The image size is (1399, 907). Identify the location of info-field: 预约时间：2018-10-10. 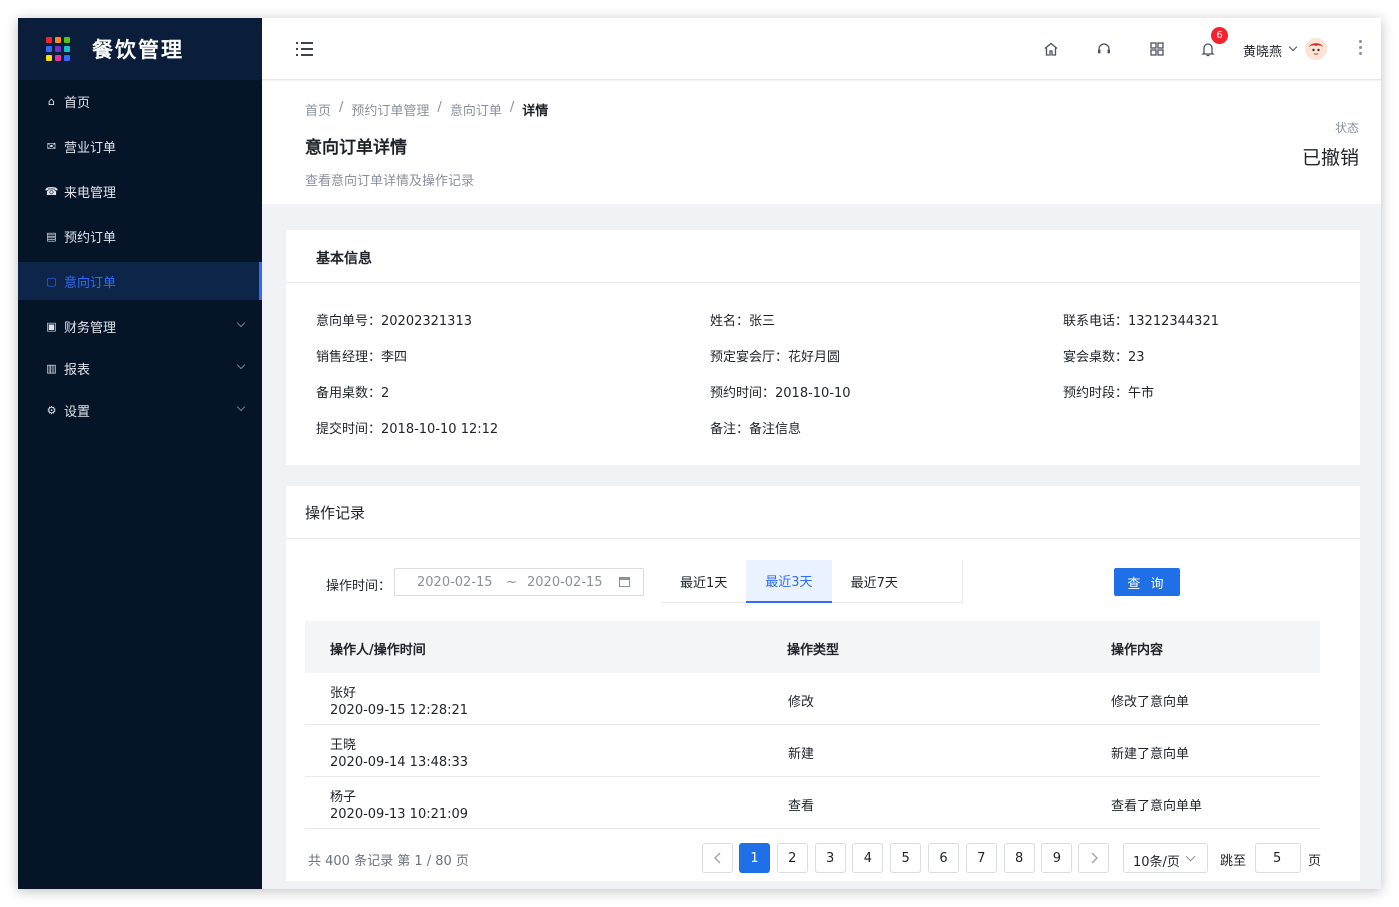
(780, 391).